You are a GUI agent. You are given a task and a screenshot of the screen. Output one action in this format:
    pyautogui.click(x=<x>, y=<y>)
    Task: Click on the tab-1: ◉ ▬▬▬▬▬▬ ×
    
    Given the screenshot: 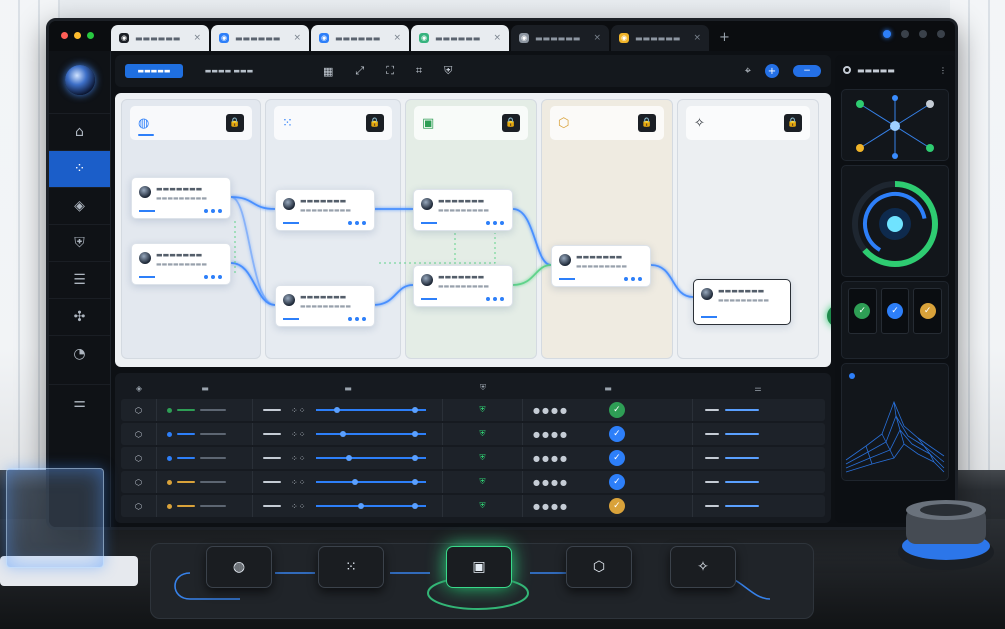 What is the action you would take?
    pyautogui.click(x=260, y=38)
    